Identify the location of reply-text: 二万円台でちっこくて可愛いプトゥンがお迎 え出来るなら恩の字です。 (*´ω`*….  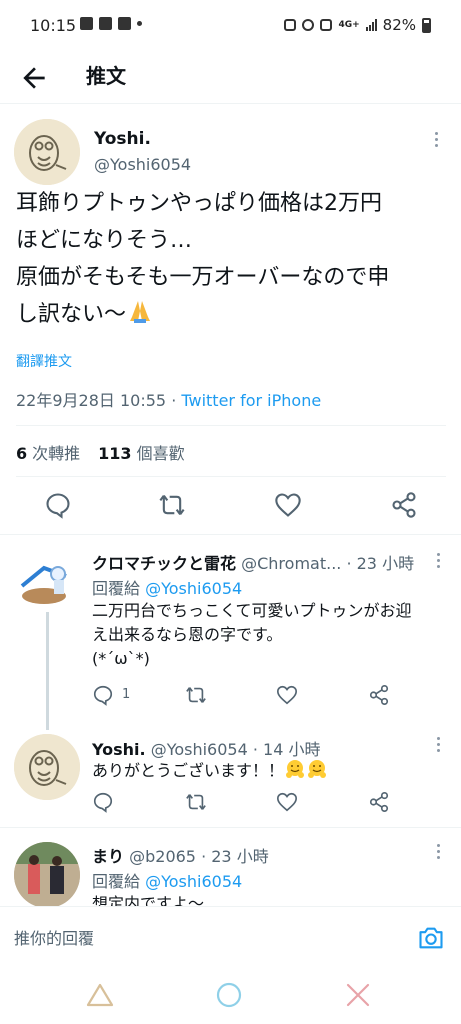
(252, 634).